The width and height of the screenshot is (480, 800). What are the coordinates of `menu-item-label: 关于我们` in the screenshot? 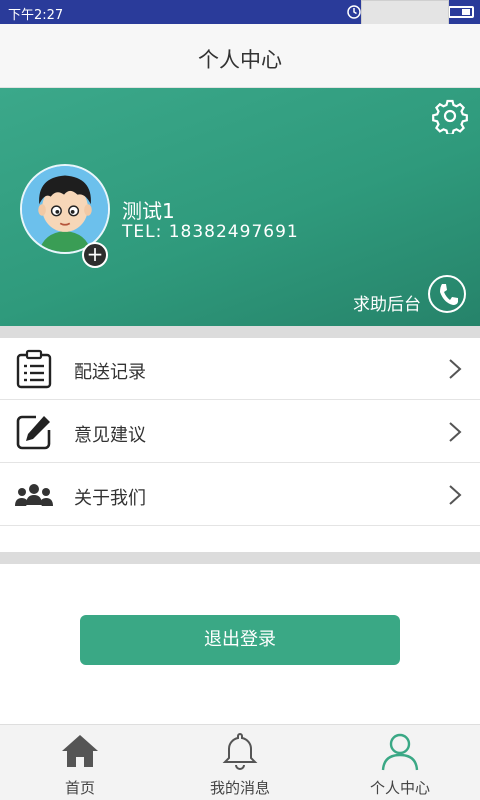 It's located at (110, 498).